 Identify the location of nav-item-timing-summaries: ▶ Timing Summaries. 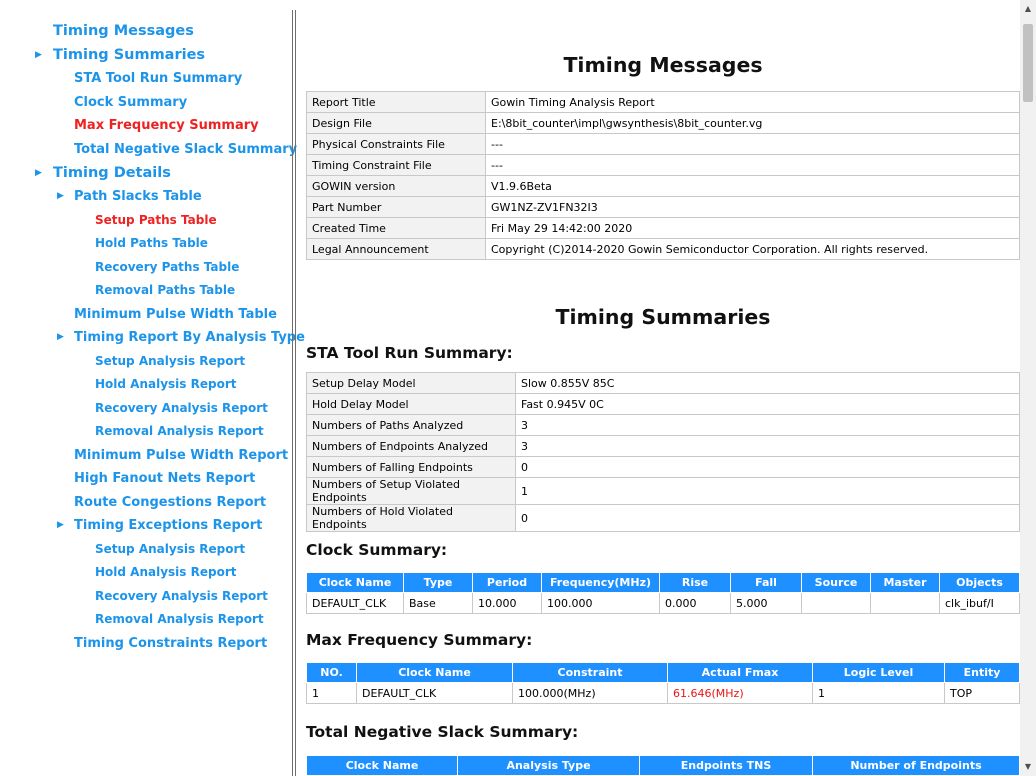
(152, 55).